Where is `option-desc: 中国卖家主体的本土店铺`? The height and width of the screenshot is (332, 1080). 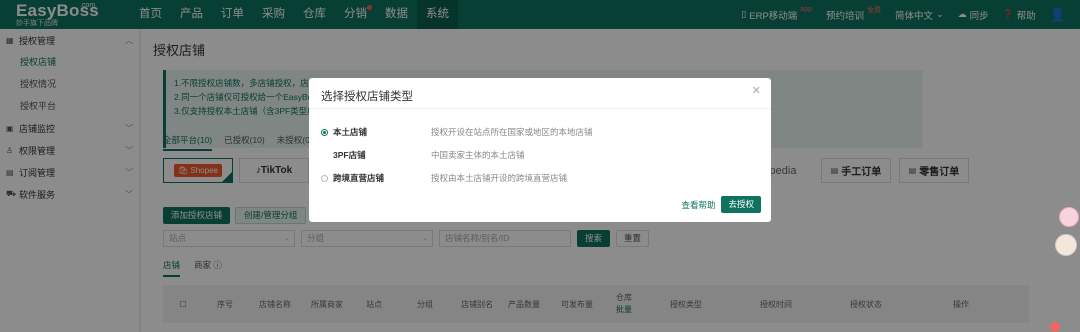
option-desc: 中国卖家主体的本土店铺 is located at coordinates (478, 155).